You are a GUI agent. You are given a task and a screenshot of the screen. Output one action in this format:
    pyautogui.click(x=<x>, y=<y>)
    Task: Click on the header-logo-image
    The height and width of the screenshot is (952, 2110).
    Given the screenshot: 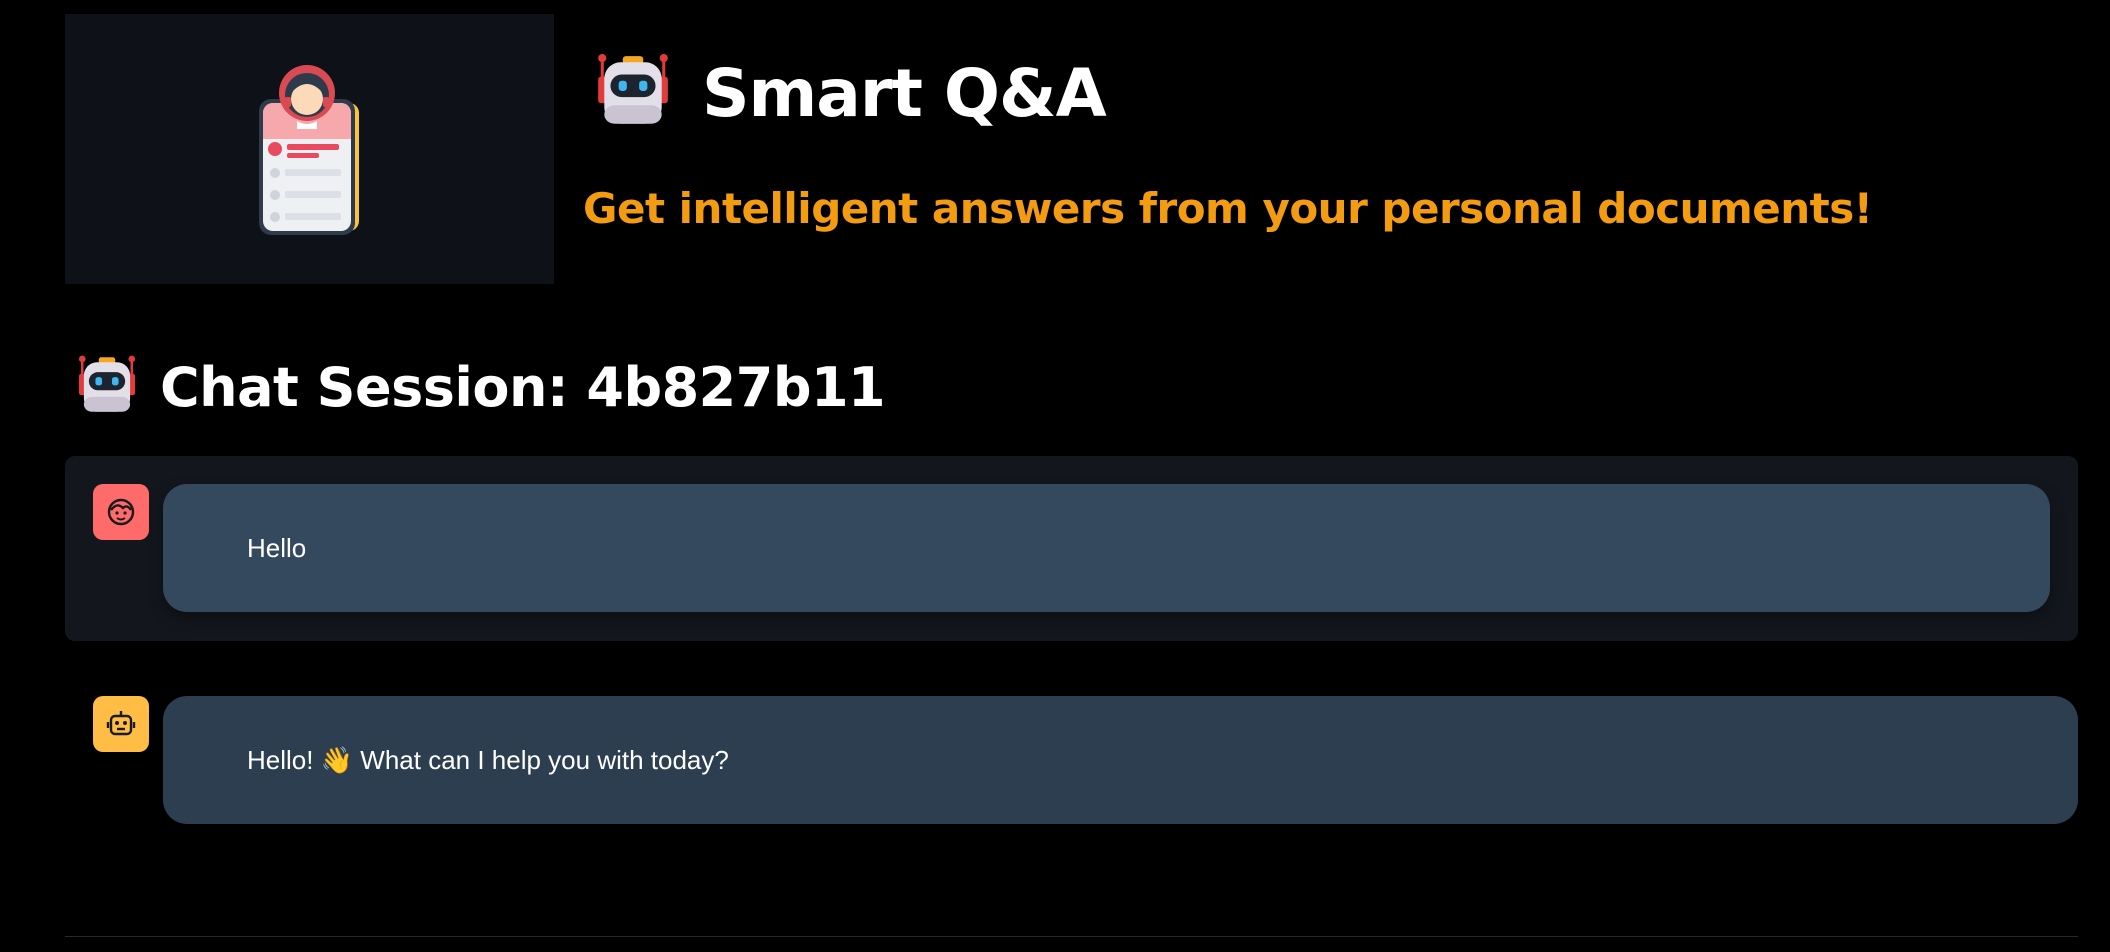 What is the action you would take?
    pyautogui.click(x=309, y=149)
    